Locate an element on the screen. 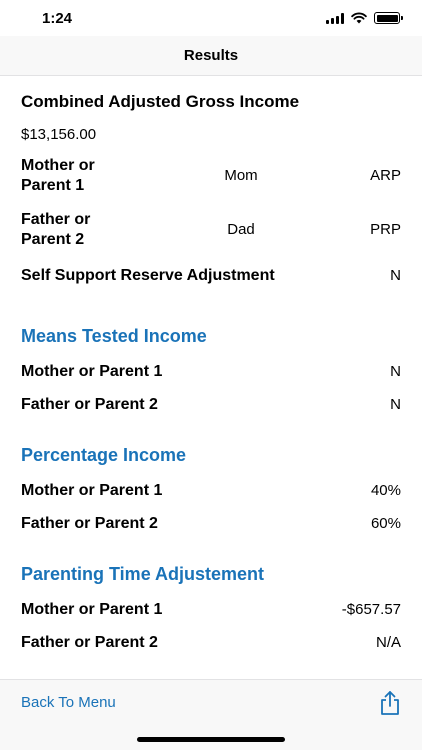  parenting-time-value: -$657.57 is located at coordinates (371, 609).